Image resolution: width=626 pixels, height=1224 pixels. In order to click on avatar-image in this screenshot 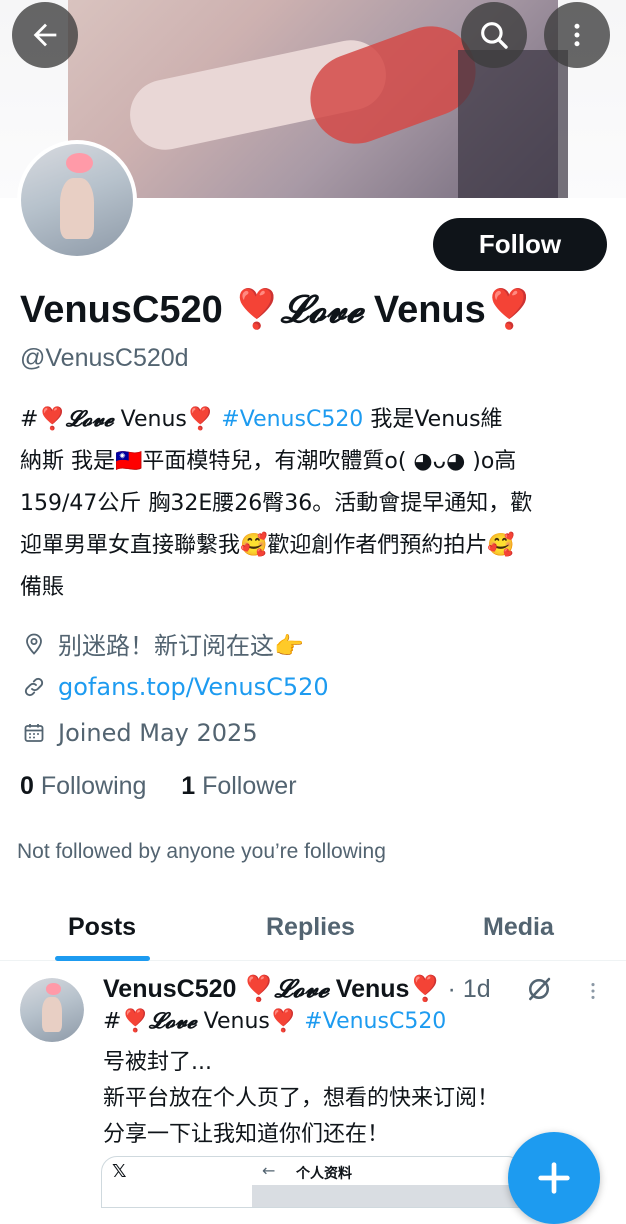, I will do `click(77, 200)`.